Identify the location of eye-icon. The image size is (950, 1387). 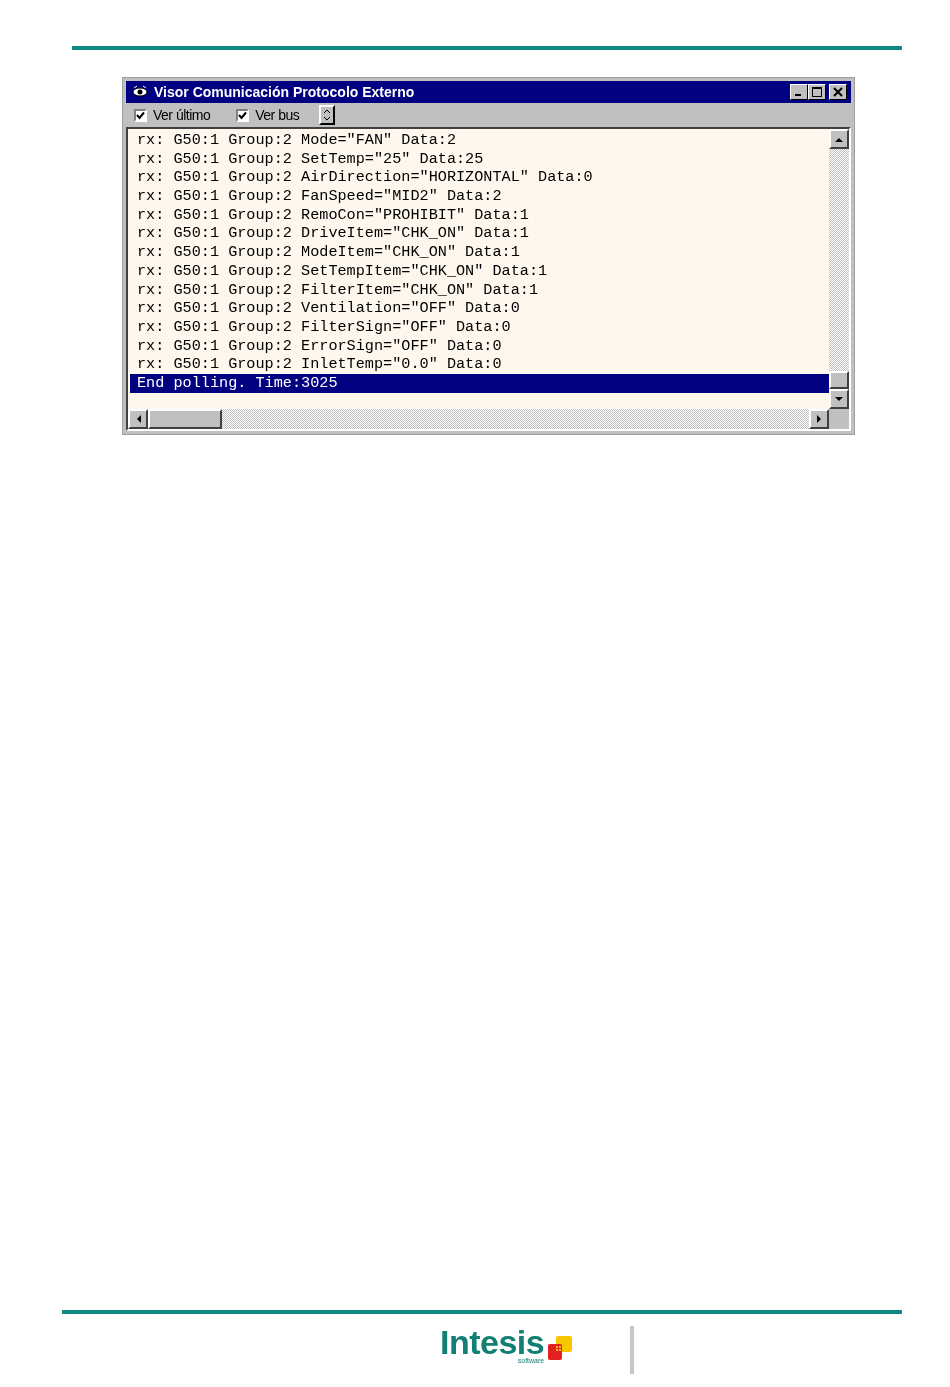
(140, 92).